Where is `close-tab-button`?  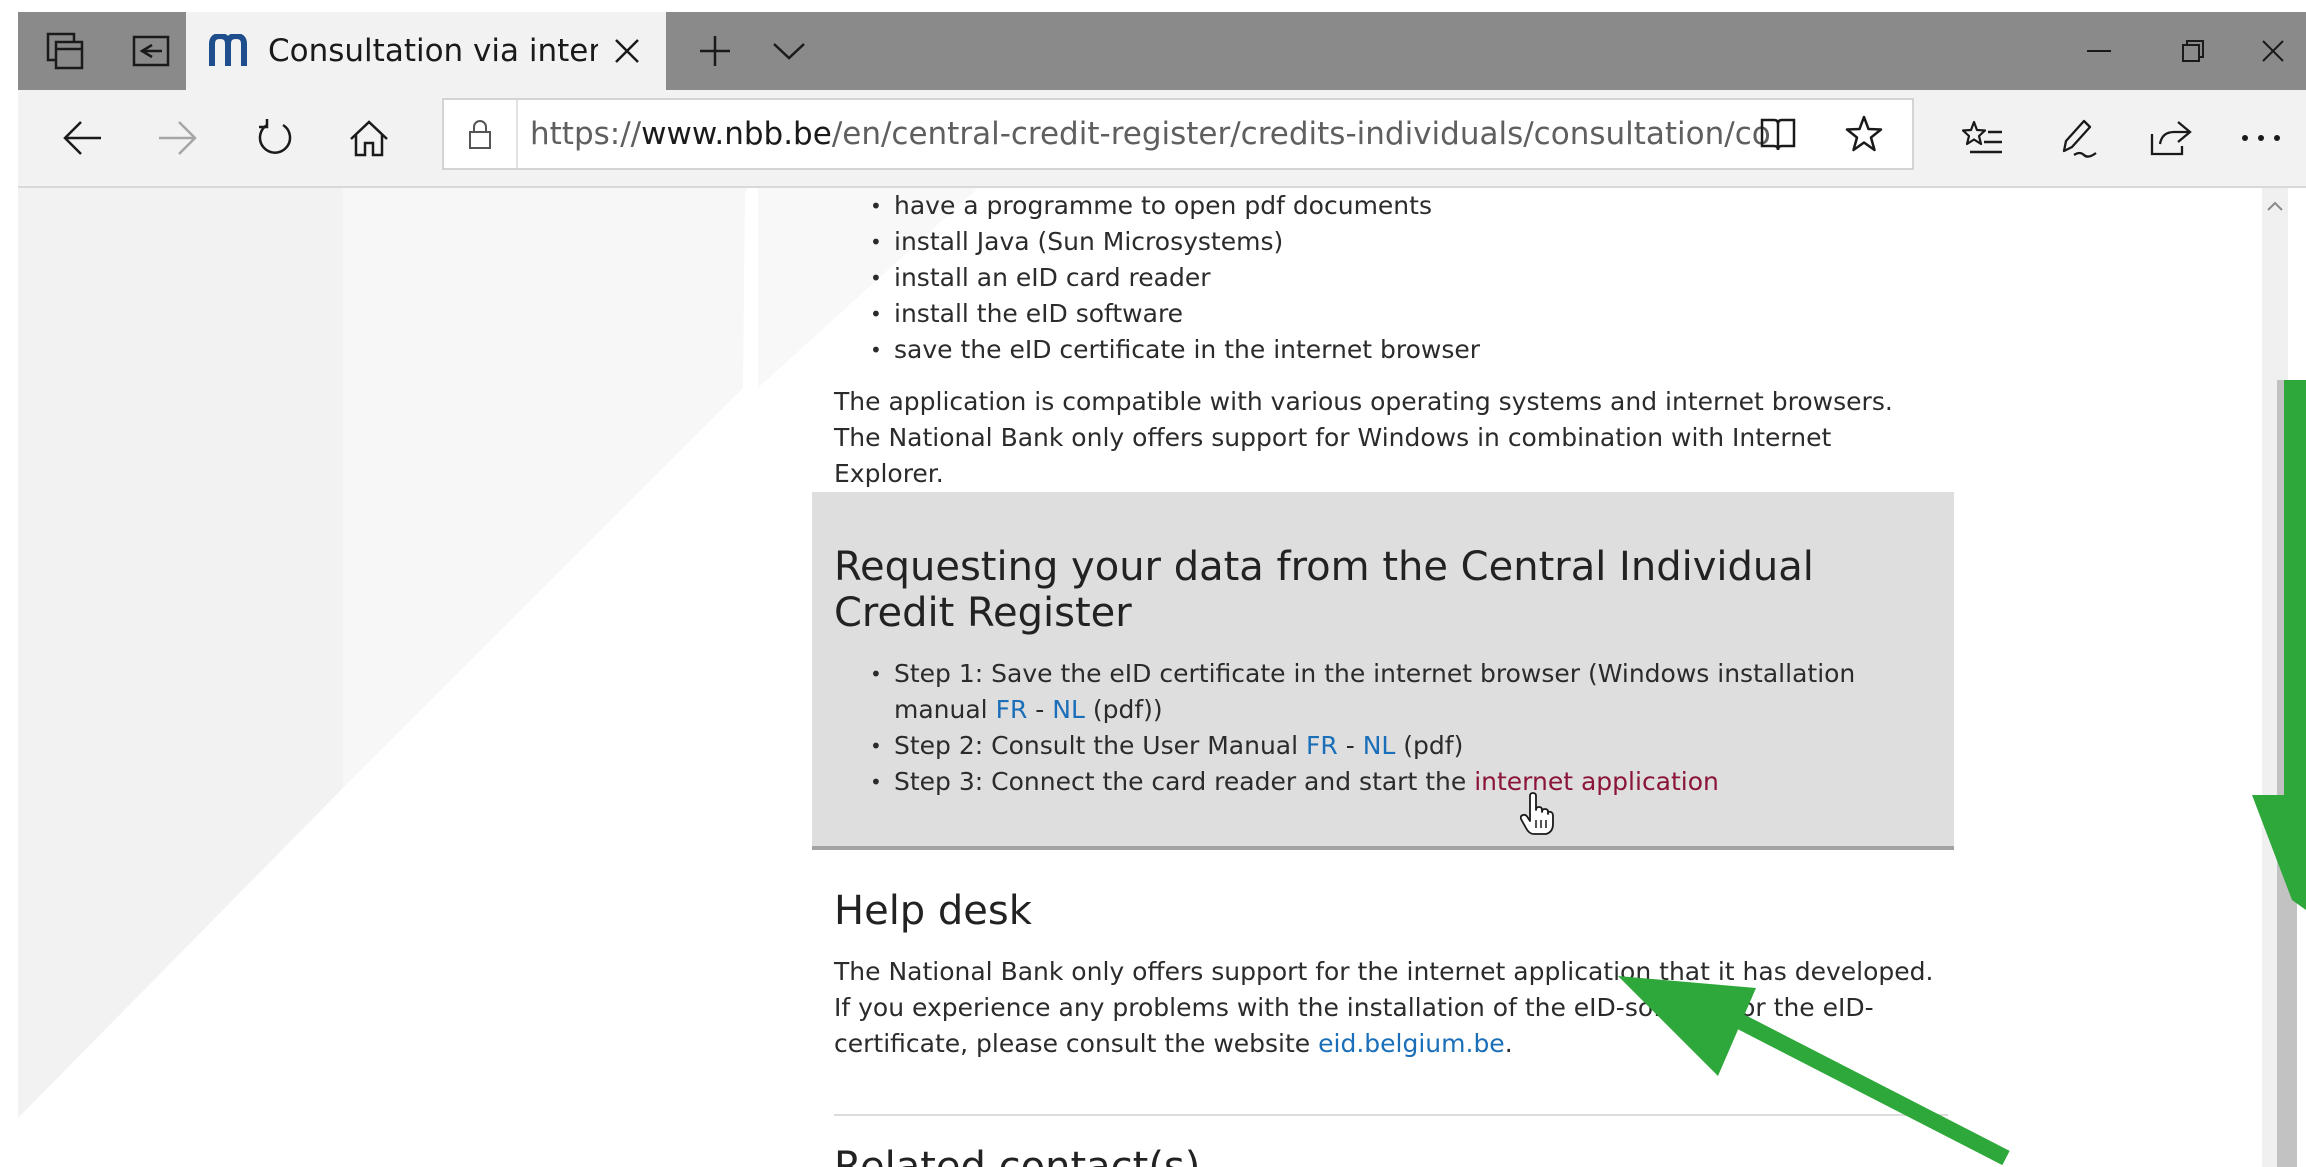
close-tab-button is located at coordinates (627, 51).